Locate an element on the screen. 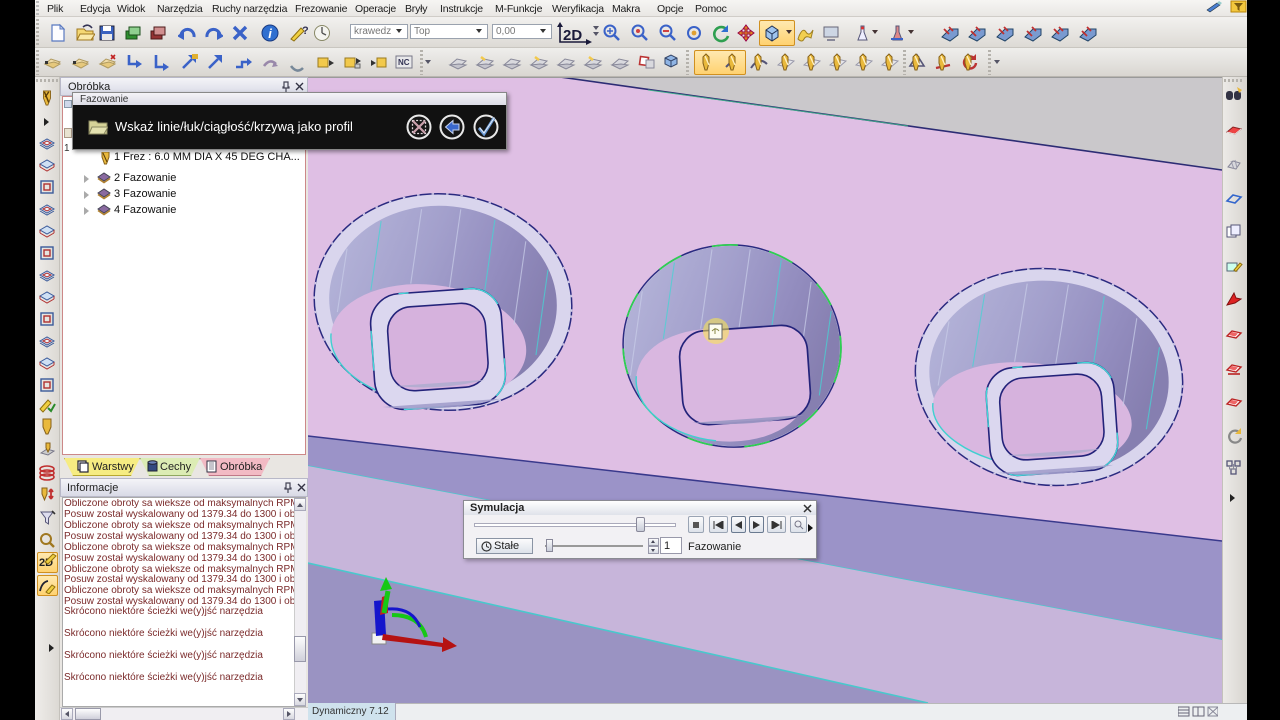 The width and height of the screenshot is (1280, 720). svg-text: NC is located at coordinates (404, 62).